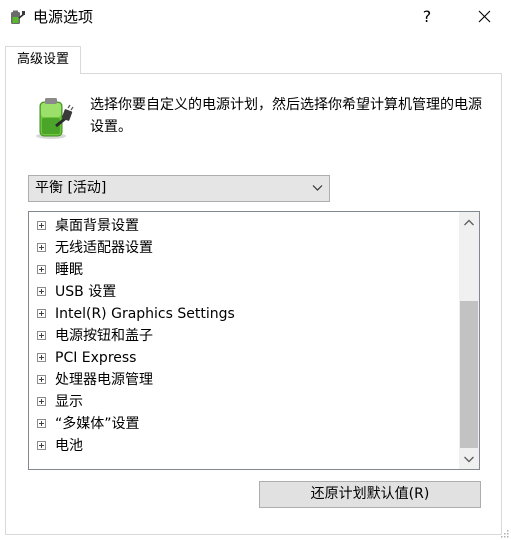 The image size is (511, 540). What do you see at coordinates (63, 17) in the screenshot?
I see `window-title: 电源选项` at bounding box center [63, 17].